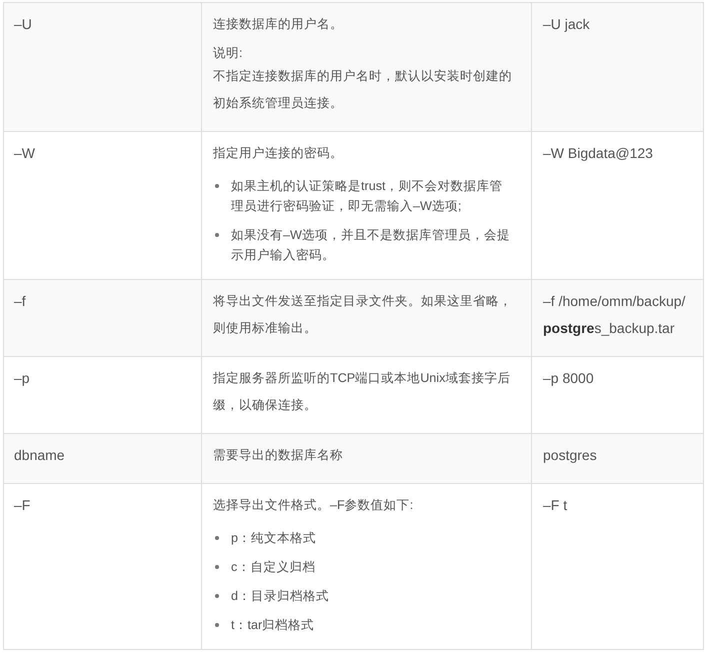 Image resolution: width=706 pixels, height=663 pixels. I want to click on example-text: –U jack, so click(566, 24).